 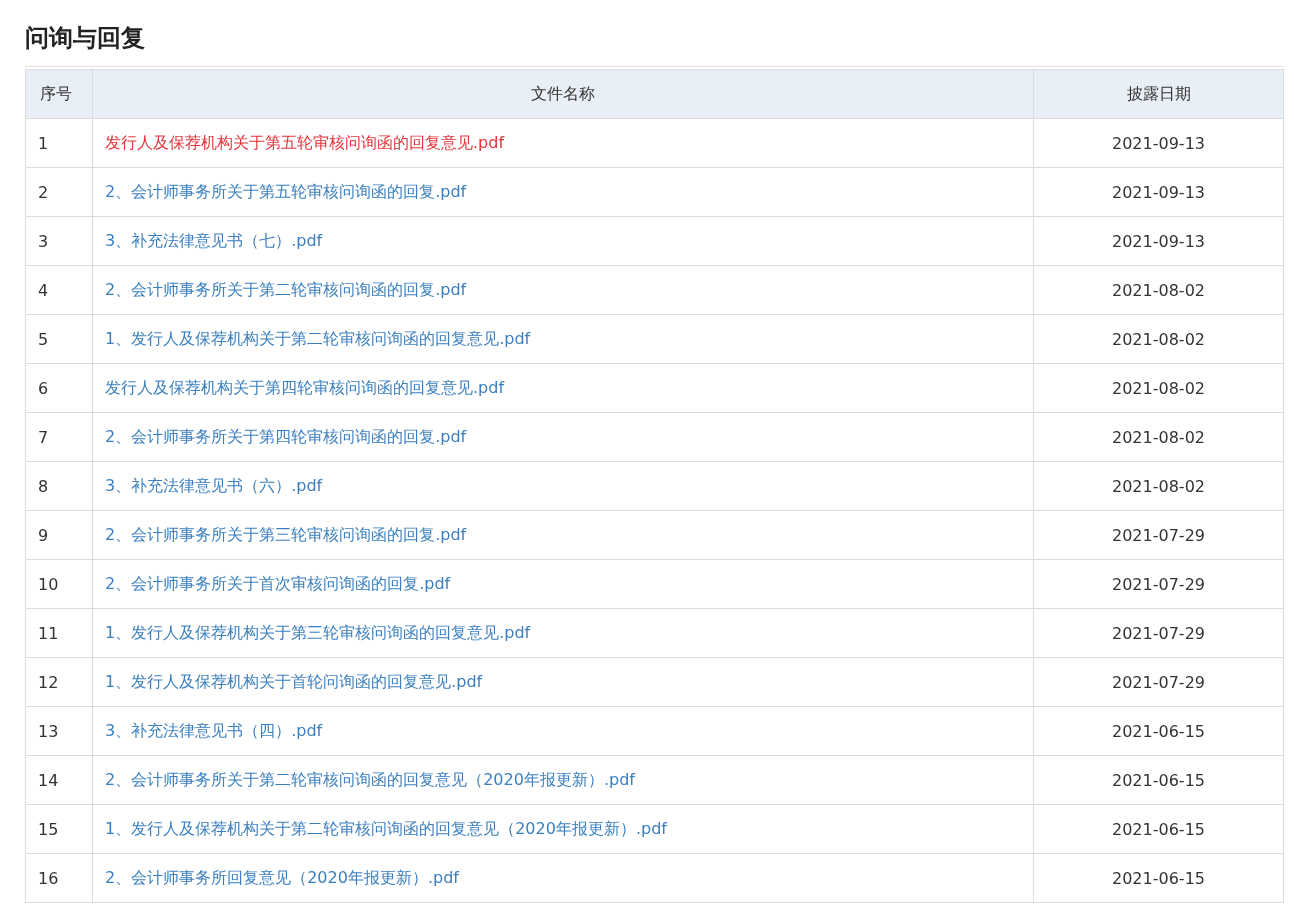 I want to click on file-link: 3、补充法律意见书（四）.pdf, so click(x=214, y=730).